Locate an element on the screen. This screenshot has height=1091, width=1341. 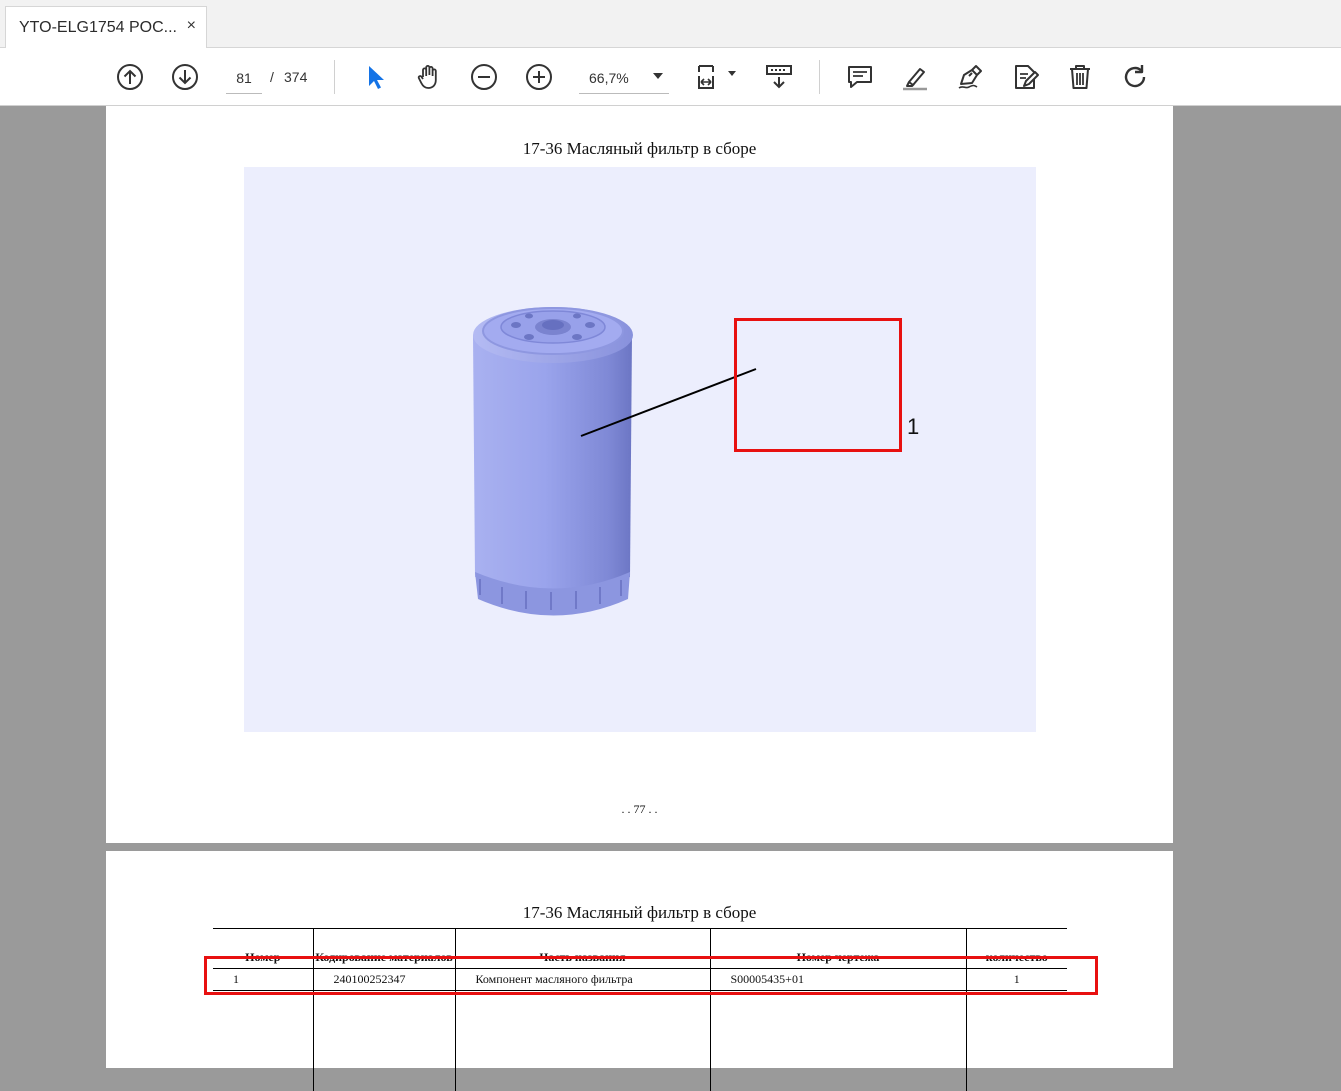
scroll-mode-button is located at coordinates (779, 77).